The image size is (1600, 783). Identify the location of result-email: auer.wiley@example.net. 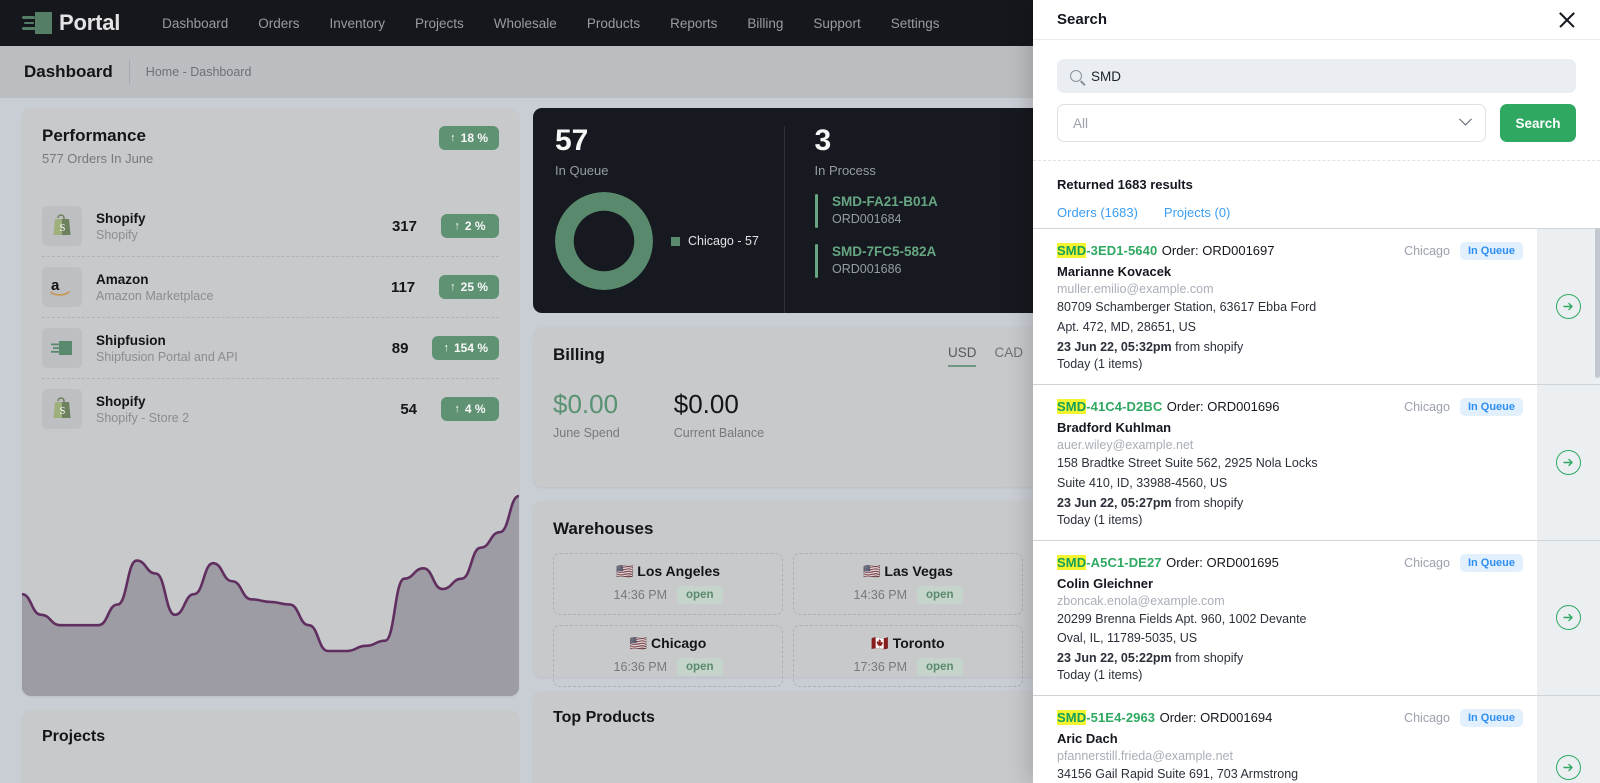
(1125, 444).